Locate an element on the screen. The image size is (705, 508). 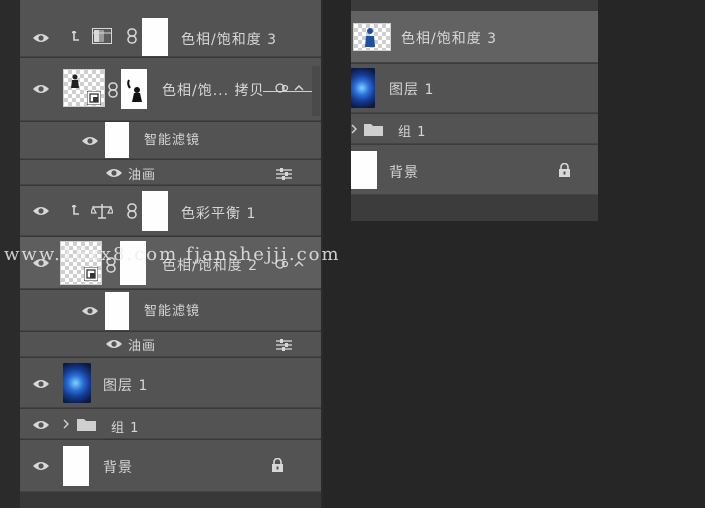
mask-figure-shape-icon is located at coordinates (134, 90).